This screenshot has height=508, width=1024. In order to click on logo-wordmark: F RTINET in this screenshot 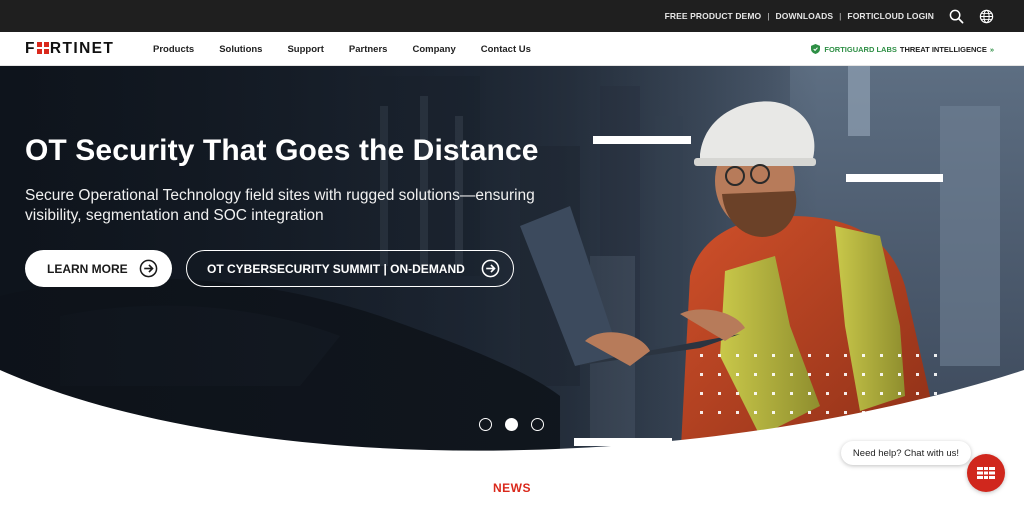, I will do `click(70, 48)`.